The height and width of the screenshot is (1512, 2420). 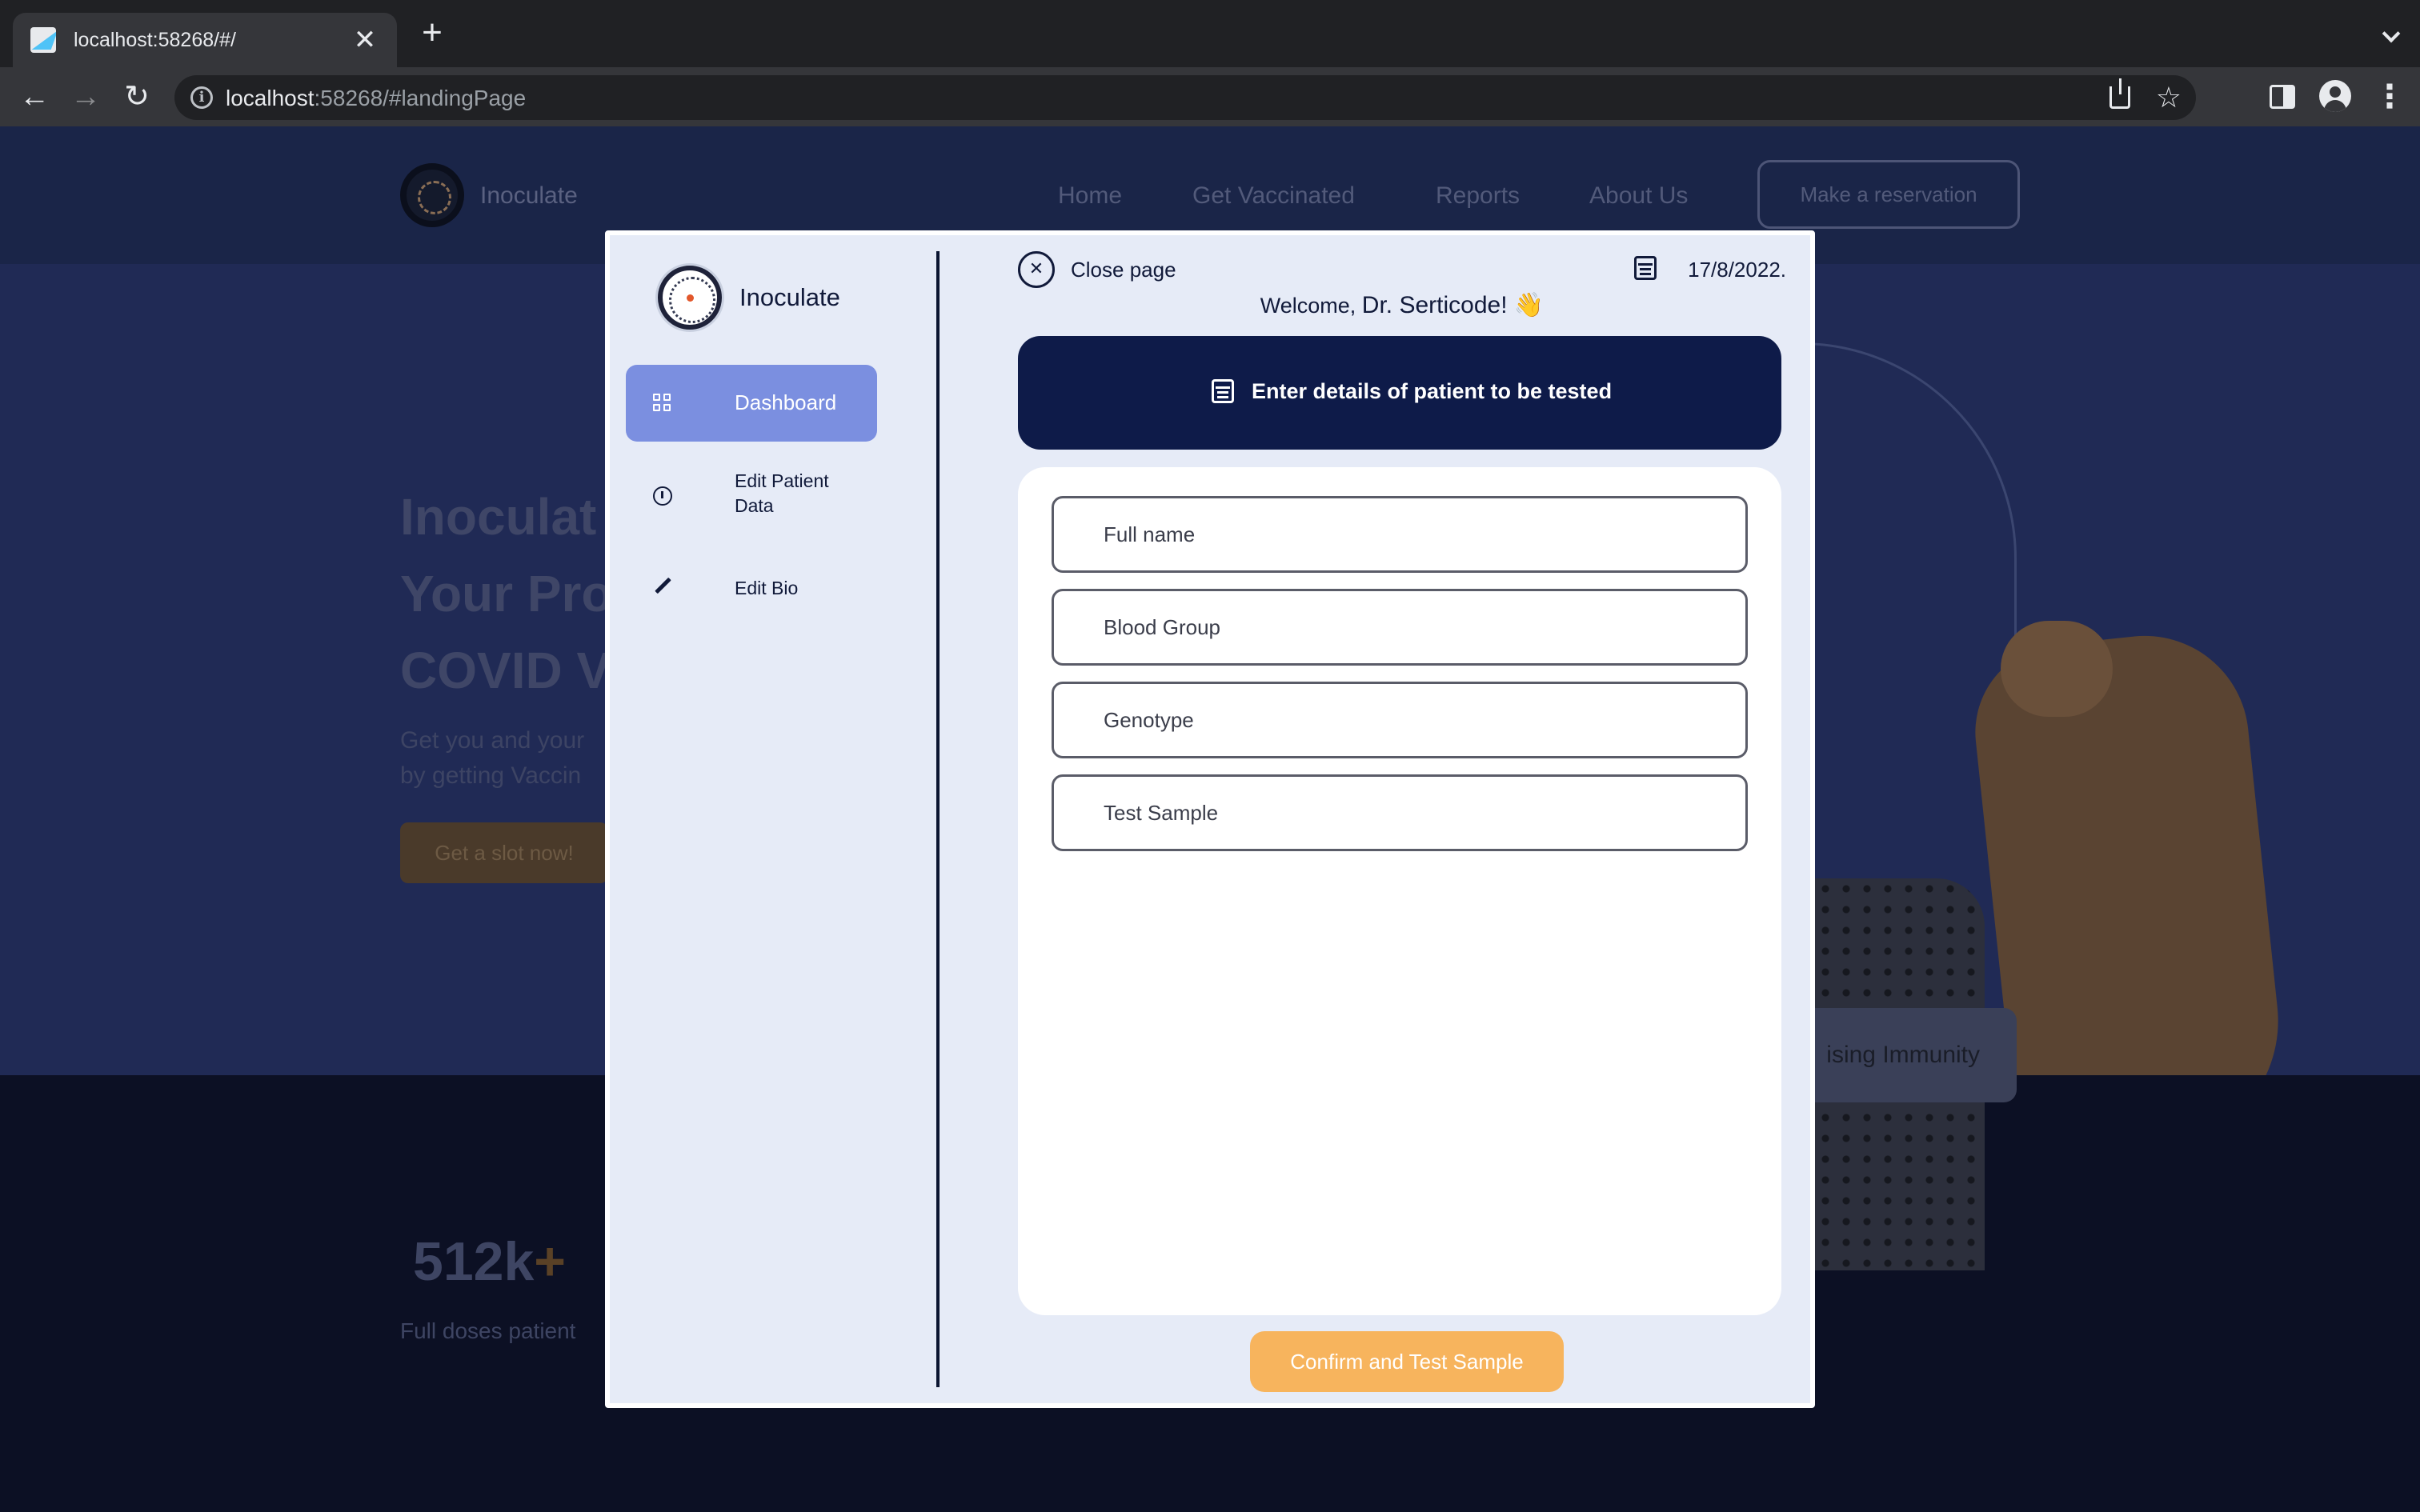 What do you see at coordinates (136, 96) in the screenshot?
I see `reload-icon: ↻` at bounding box center [136, 96].